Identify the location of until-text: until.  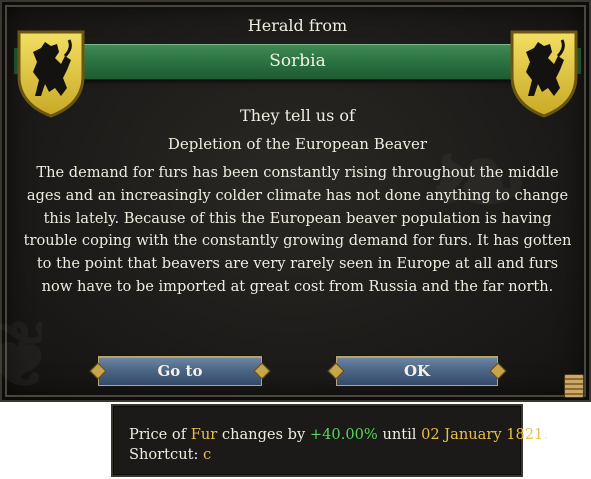
(399, 434).